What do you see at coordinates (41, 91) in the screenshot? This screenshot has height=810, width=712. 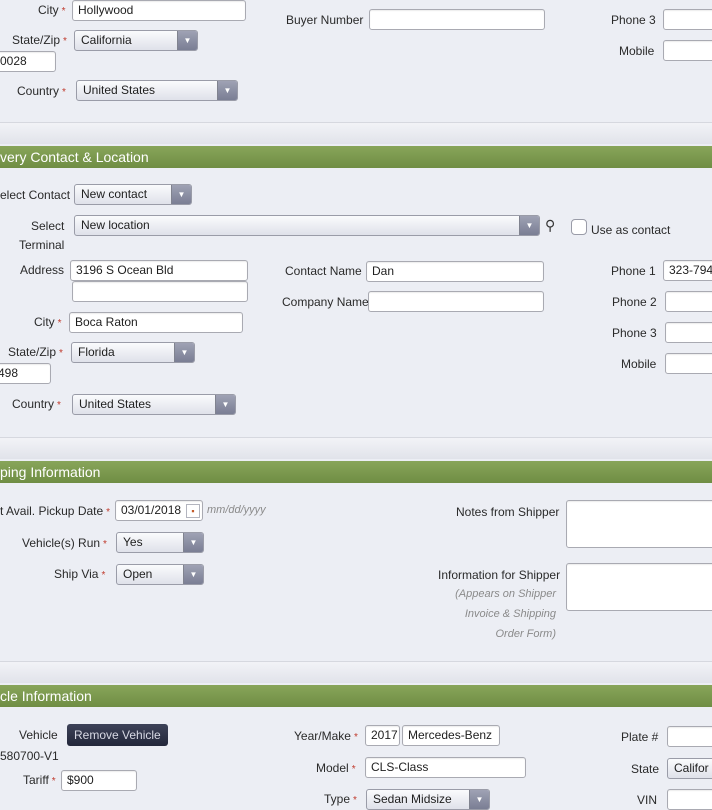 I see `country-label: Country *` at bounding box center [41, 91].